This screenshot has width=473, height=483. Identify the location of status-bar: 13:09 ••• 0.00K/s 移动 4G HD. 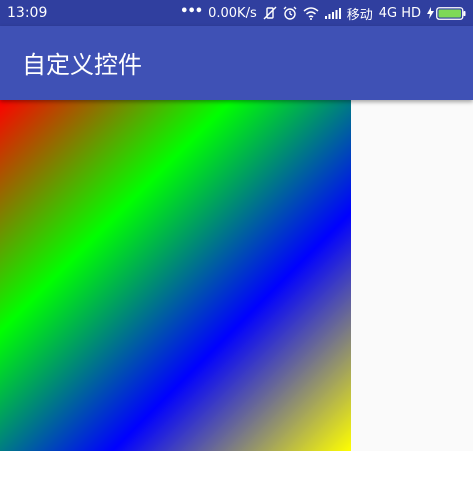
(236, 13).